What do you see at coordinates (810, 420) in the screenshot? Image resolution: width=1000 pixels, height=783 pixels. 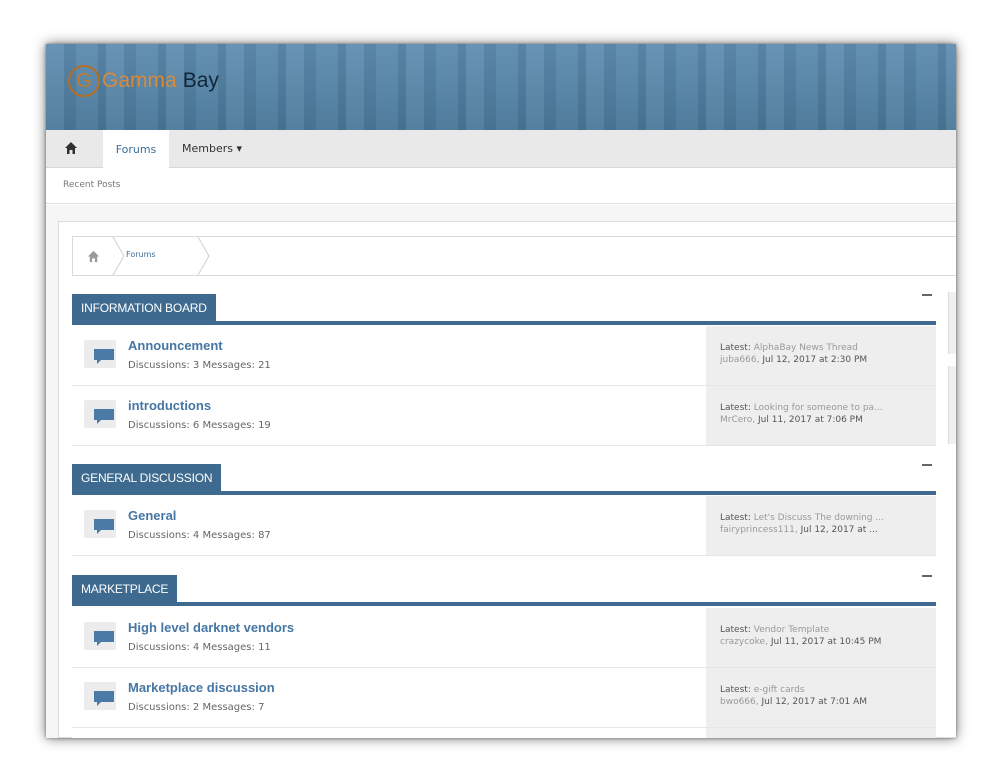 I see `latest-date: Jul 11, 2017 at 7:06 PM` at bounding box center [810, 420].